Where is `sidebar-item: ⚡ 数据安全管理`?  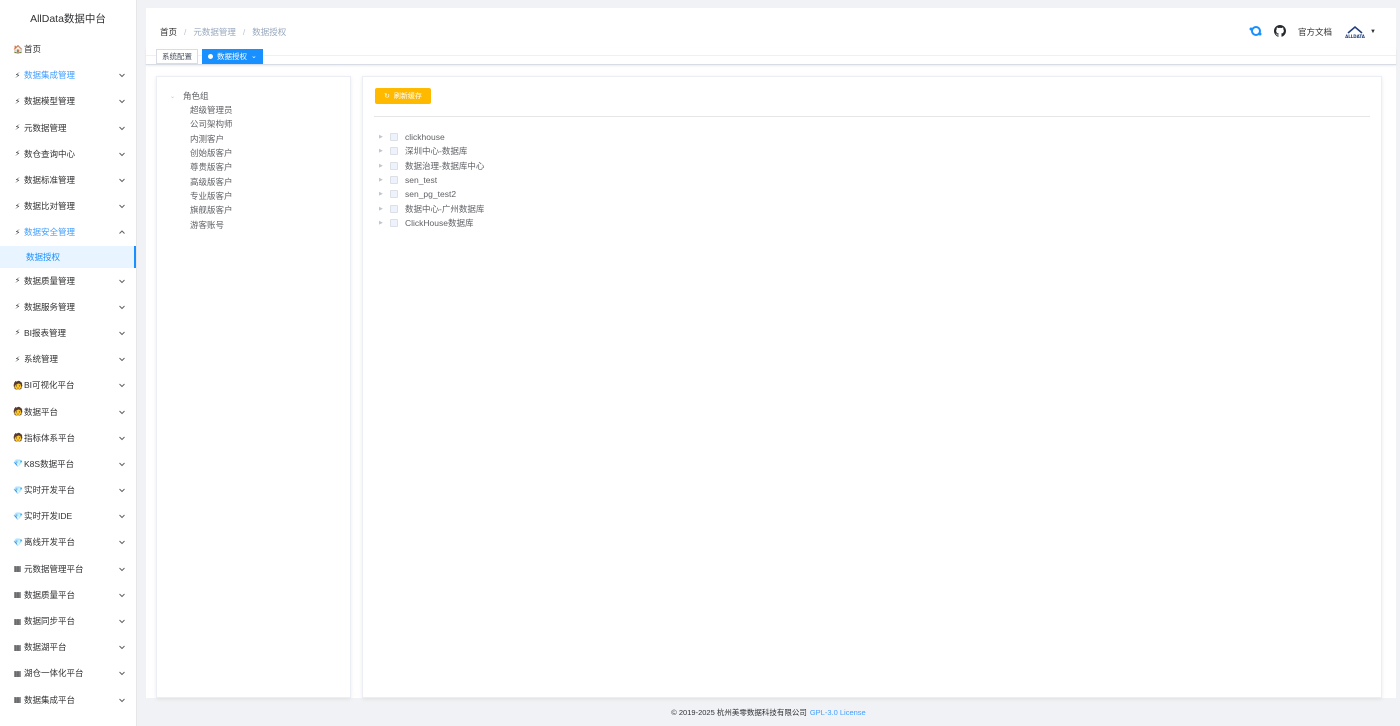 sidebar-item: ⚡ 数据安全管理 is located at coordinates (68, 232).